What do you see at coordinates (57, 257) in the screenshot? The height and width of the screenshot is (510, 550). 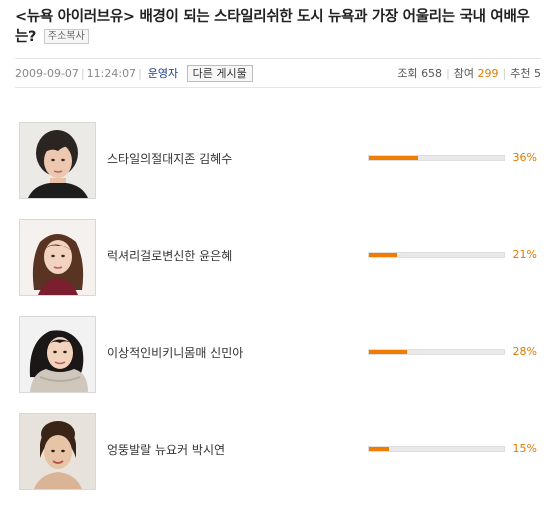 I see `portrait-long-hair-icon` at bounding box center [57, 257].